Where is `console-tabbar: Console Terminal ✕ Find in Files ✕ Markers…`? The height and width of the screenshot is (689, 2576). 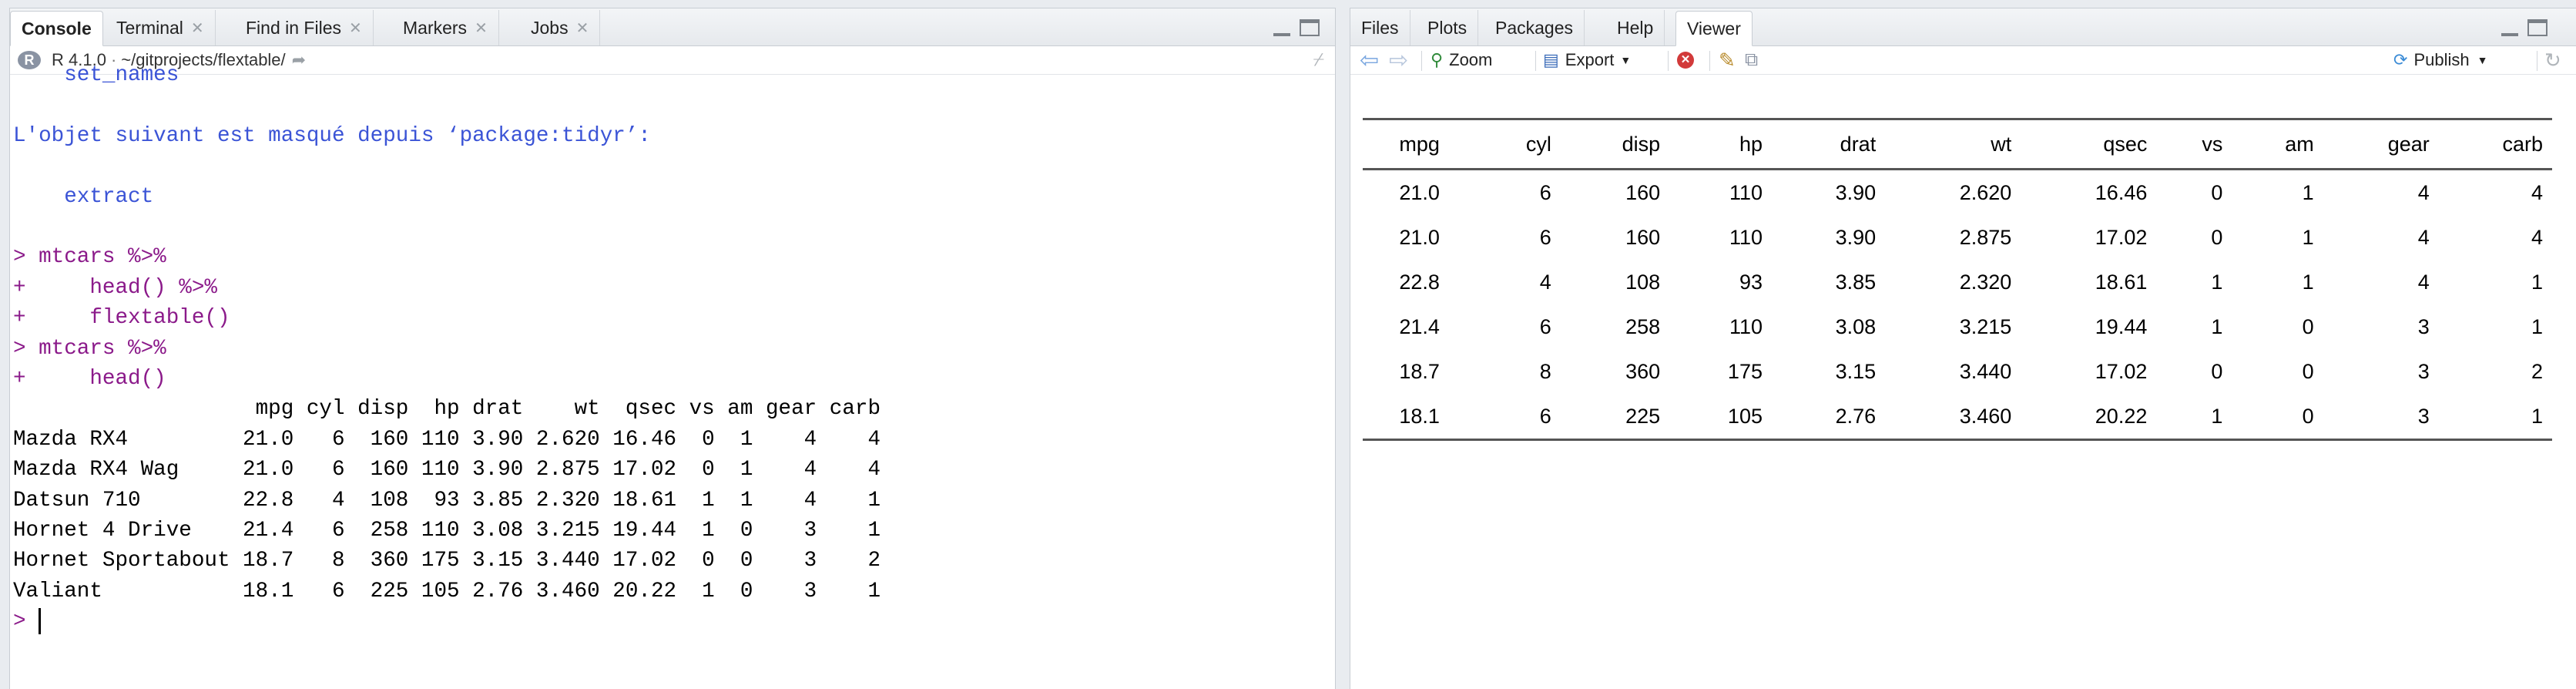 console-tabbar: Console Terminal ✕ Find in Files ✕ Markers… is located at coordinates (672, 27).